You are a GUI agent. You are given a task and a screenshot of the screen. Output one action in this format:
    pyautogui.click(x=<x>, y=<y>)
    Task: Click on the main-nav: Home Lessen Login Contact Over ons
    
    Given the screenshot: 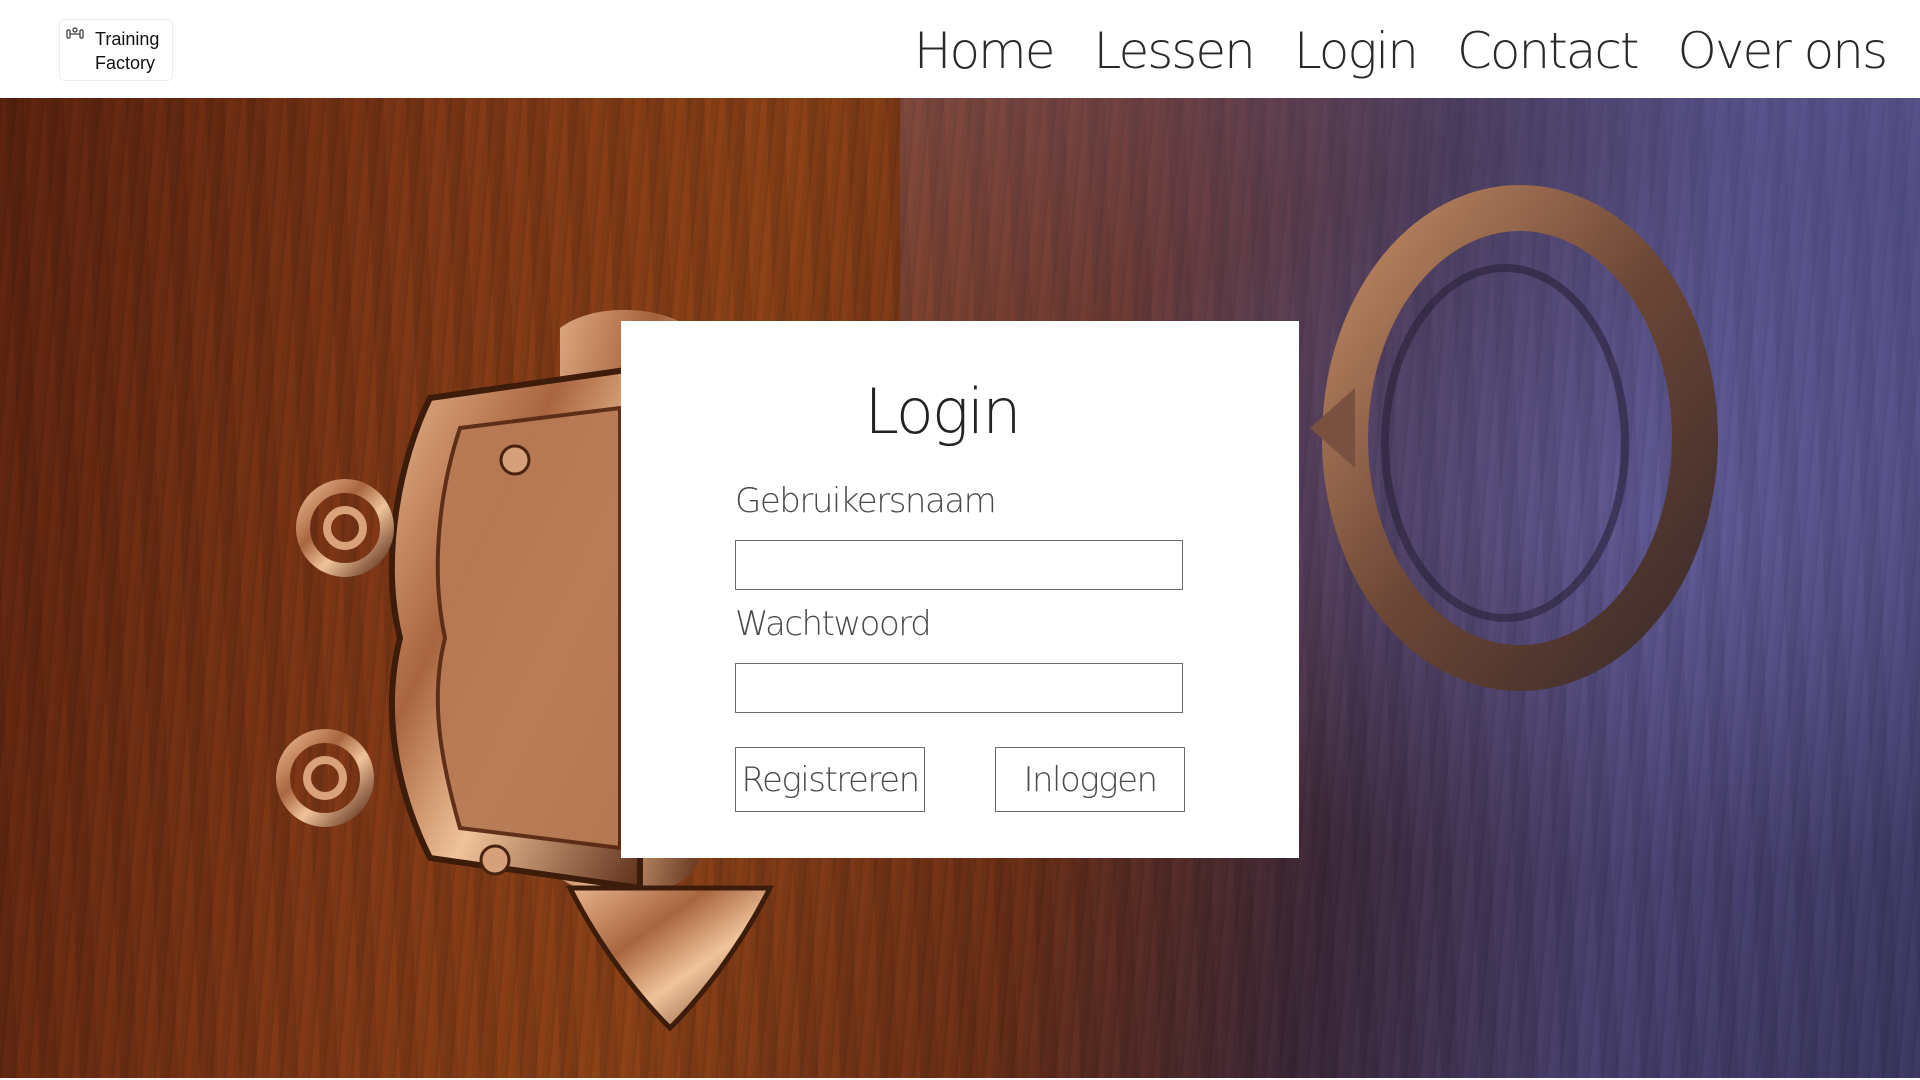 What is the action you would take?
    pyautogui.click(x=1401, y=51)
    